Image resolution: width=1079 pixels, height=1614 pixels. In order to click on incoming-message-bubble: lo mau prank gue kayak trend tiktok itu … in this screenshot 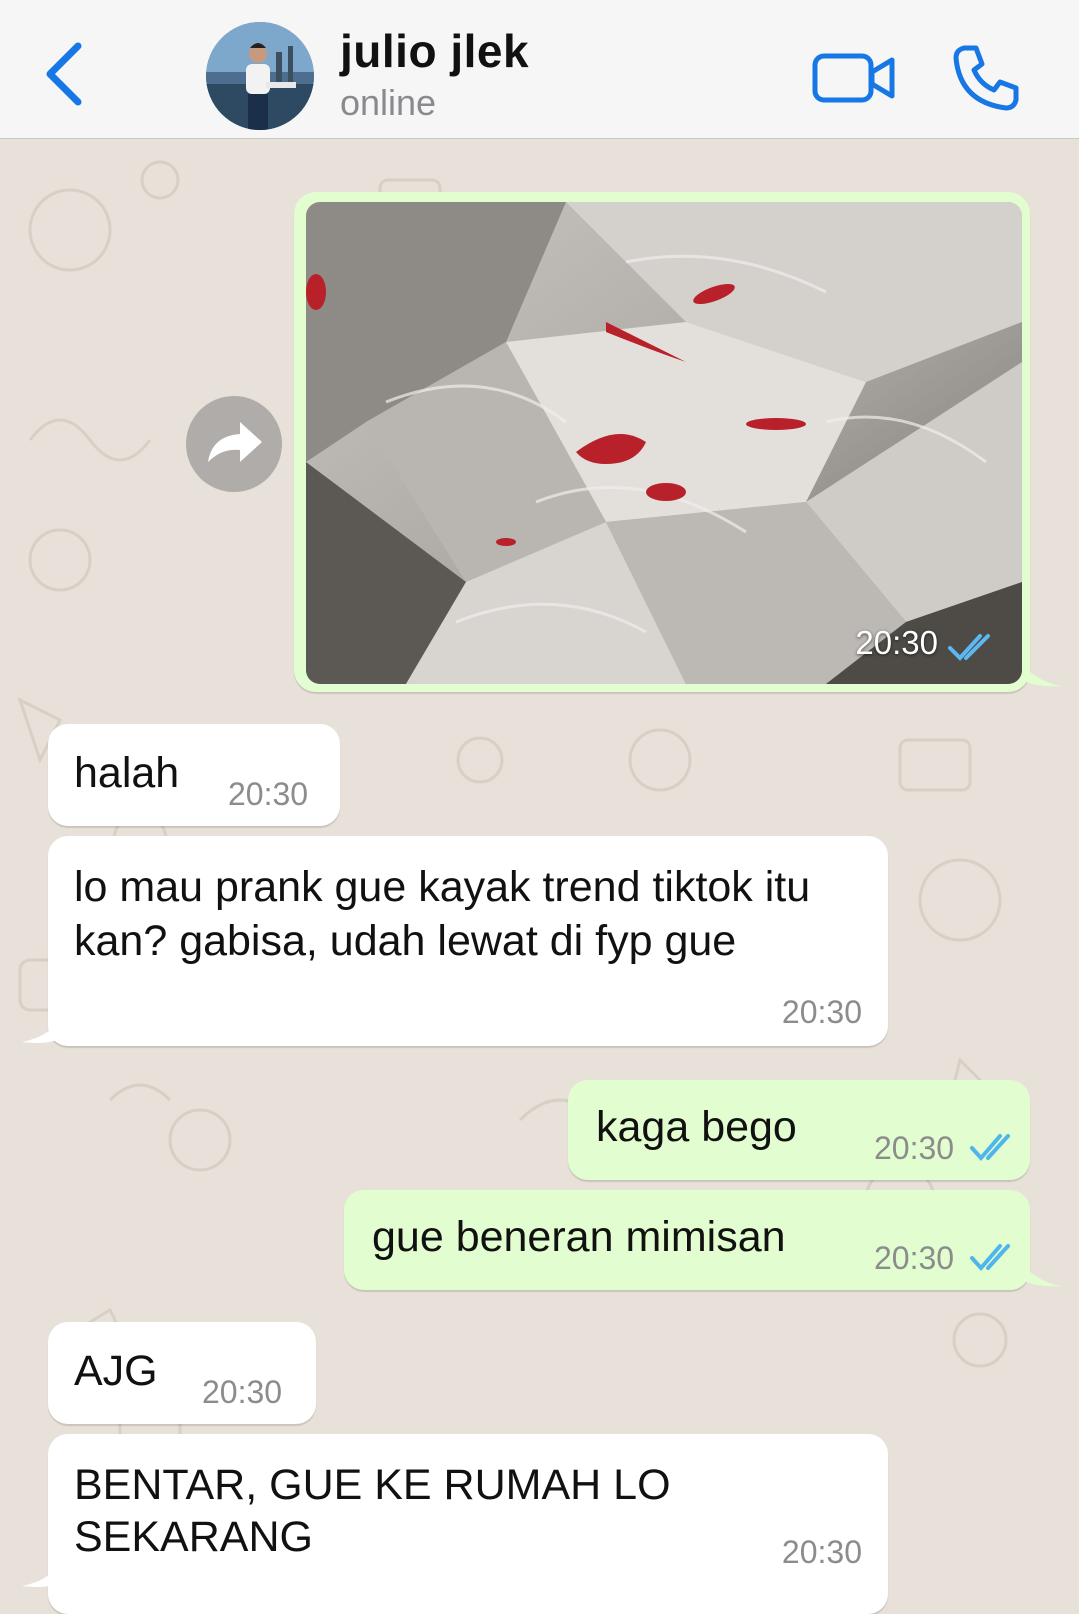, I will do `click(468, 941)`.